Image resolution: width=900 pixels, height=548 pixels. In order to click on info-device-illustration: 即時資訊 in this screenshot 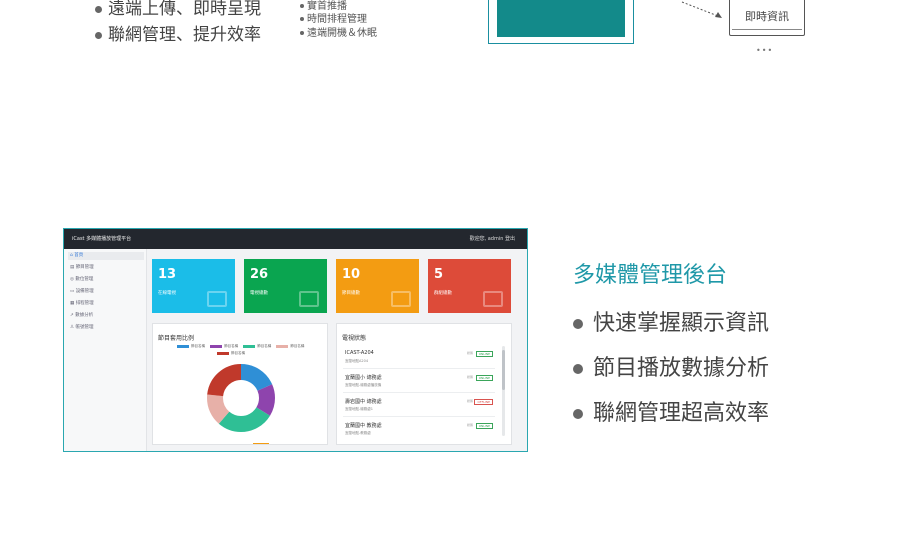, I will do `click(767, 18)`.